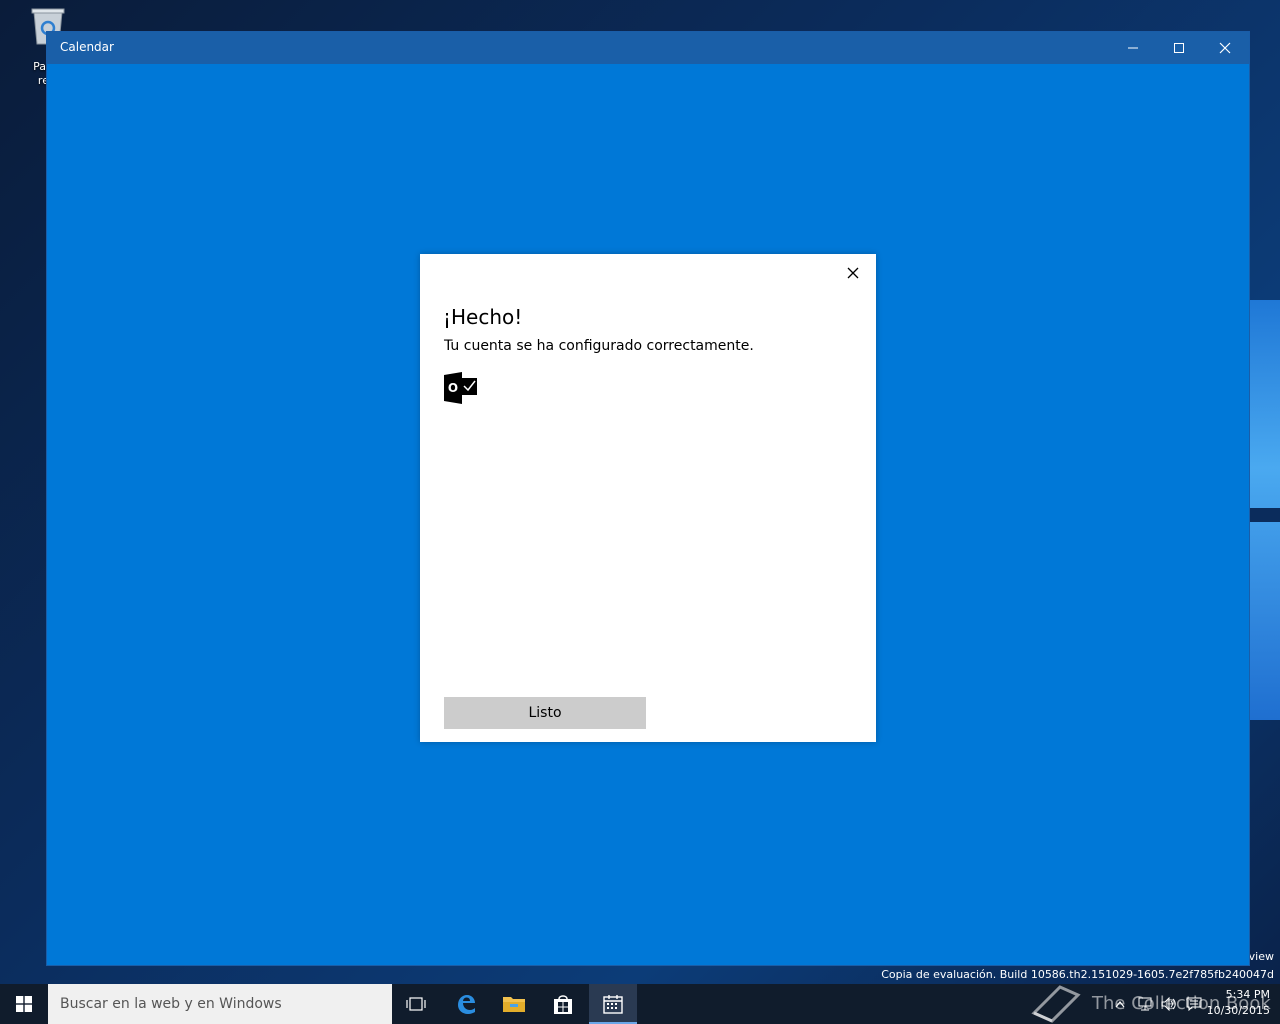 This screenshot has height=1024, width=1280. I want to click on search-box: Buscar en la web y en Windows, so click(220, 1004).